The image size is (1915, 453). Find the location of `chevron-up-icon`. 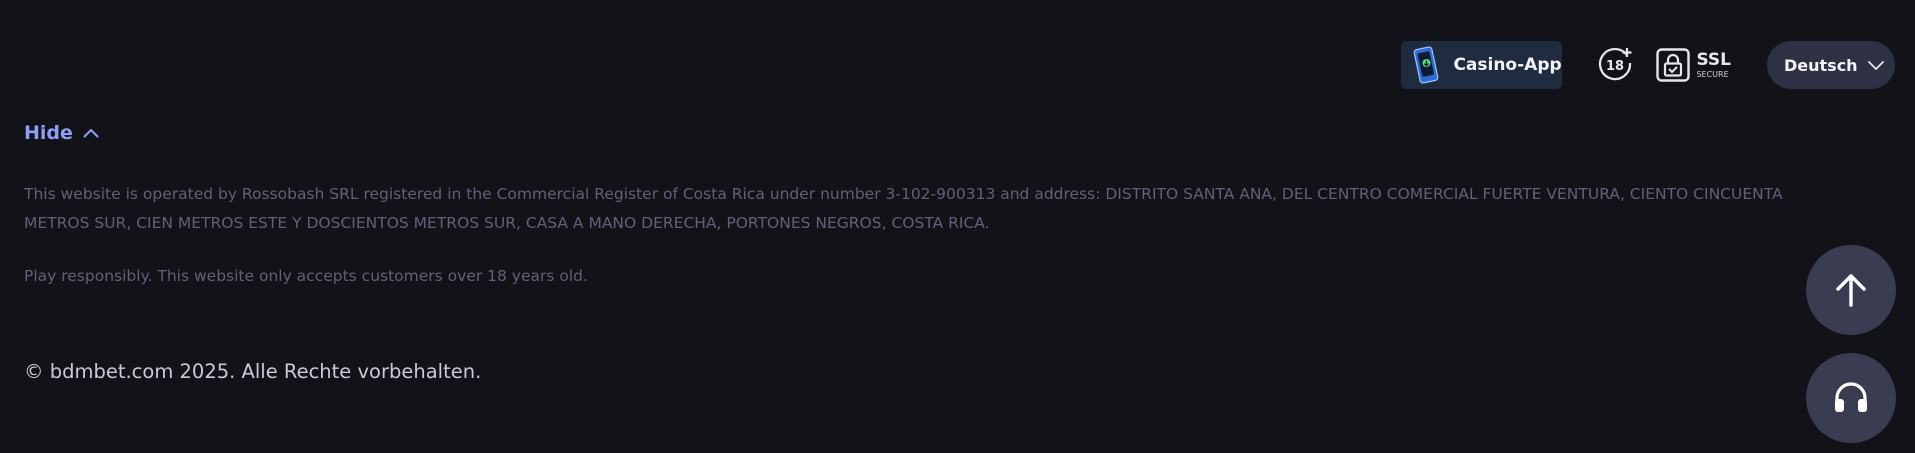

chevron-up-icon is located at coordinates (91, 133).